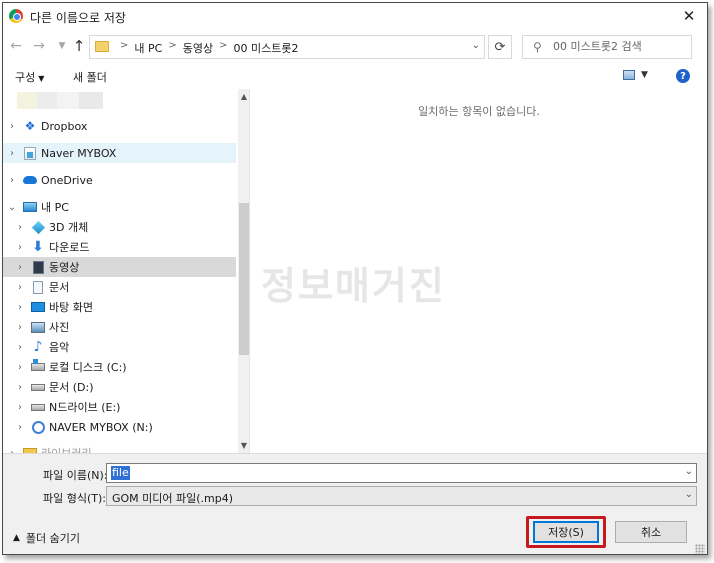 This screenshot has height=563, width=714. I want to click on nav-item-label: 동영상, so click(64, 267).